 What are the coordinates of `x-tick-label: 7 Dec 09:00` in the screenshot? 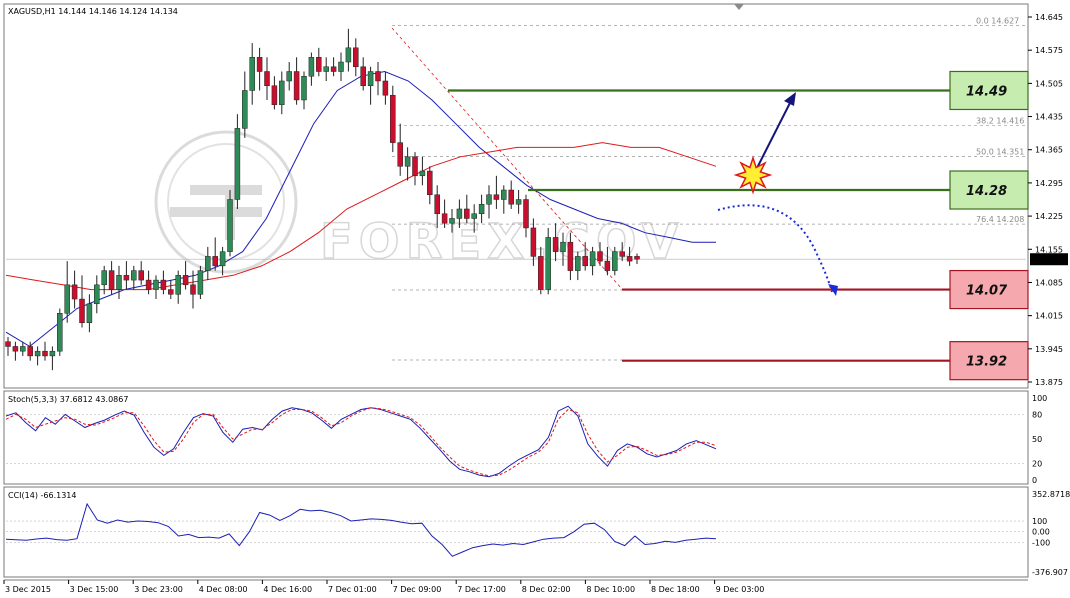 It's located at (417, 589).